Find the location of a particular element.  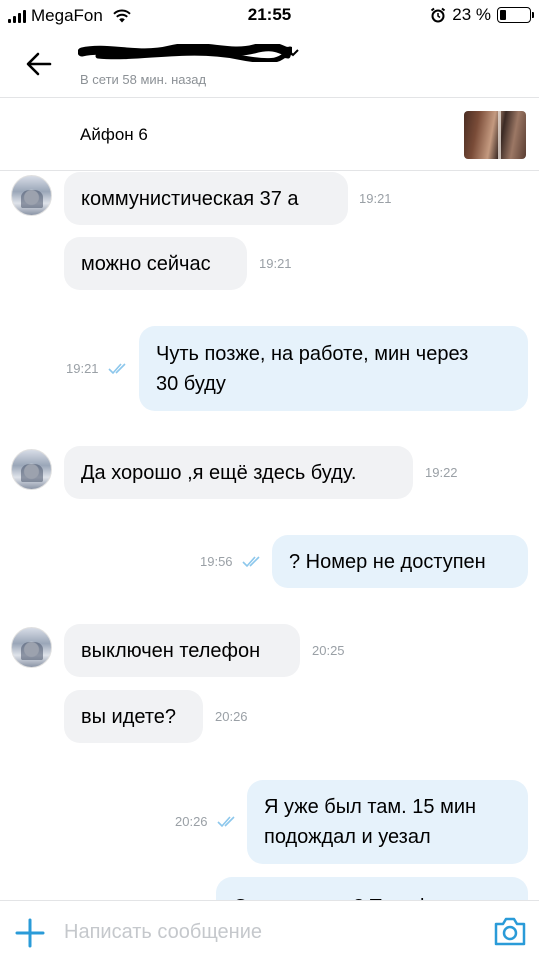

message-text: выключен телефон is located at coordinates (170, 651).